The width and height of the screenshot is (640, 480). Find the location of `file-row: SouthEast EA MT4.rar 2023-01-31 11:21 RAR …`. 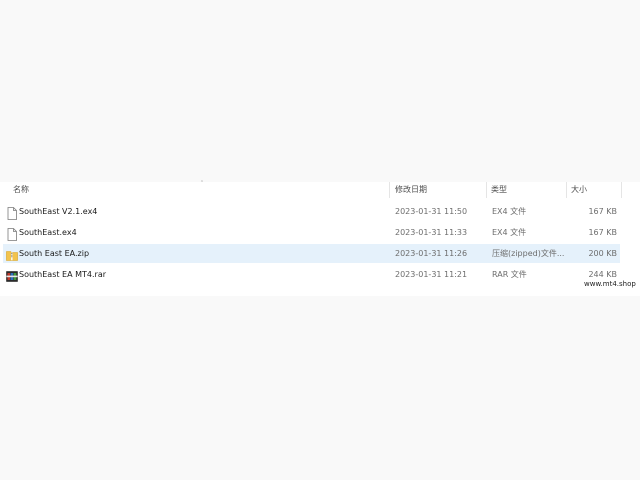

file-row: SouthEast EA MT4.rar 2023-01-31 11:21 RAR … is located at coordinates (311, 274).